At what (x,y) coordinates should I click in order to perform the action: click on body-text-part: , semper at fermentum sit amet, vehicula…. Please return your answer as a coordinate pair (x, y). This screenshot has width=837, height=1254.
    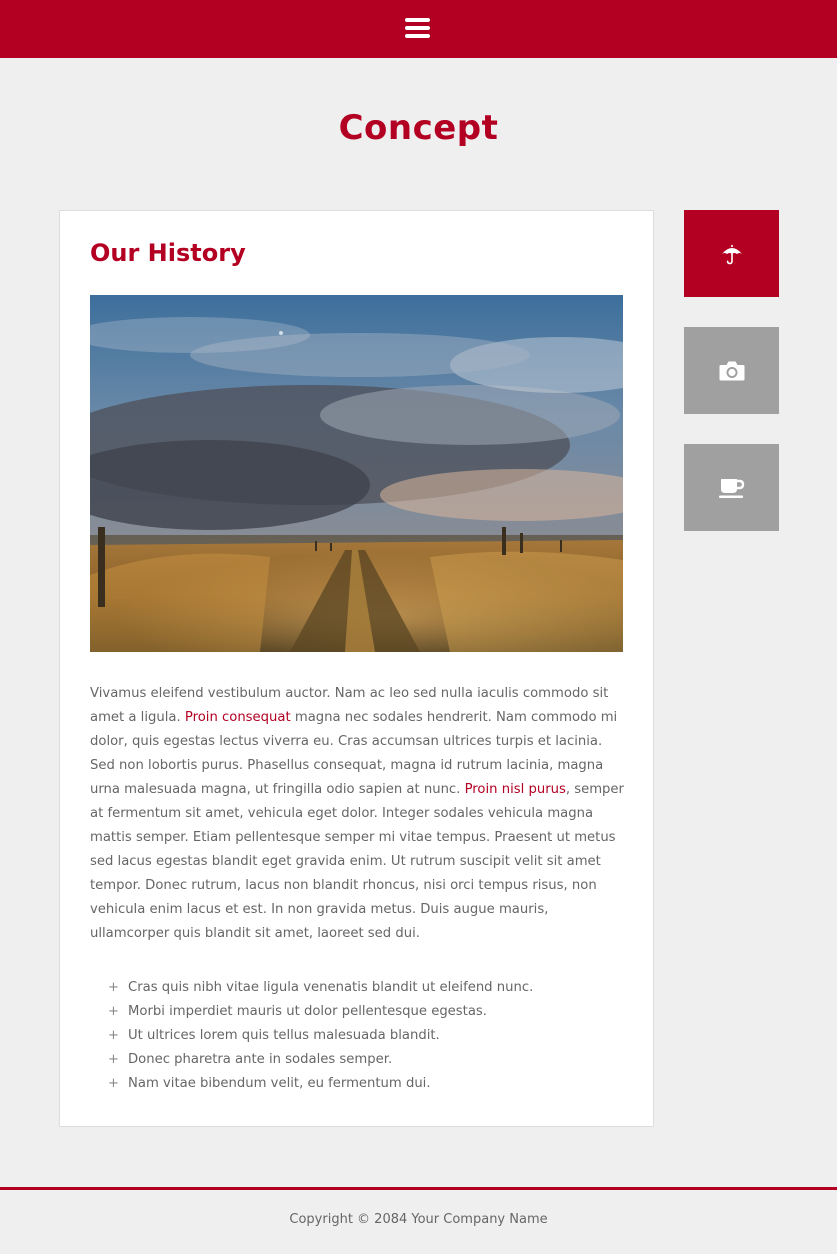
    Looking at the image, I should click on (357, 861).